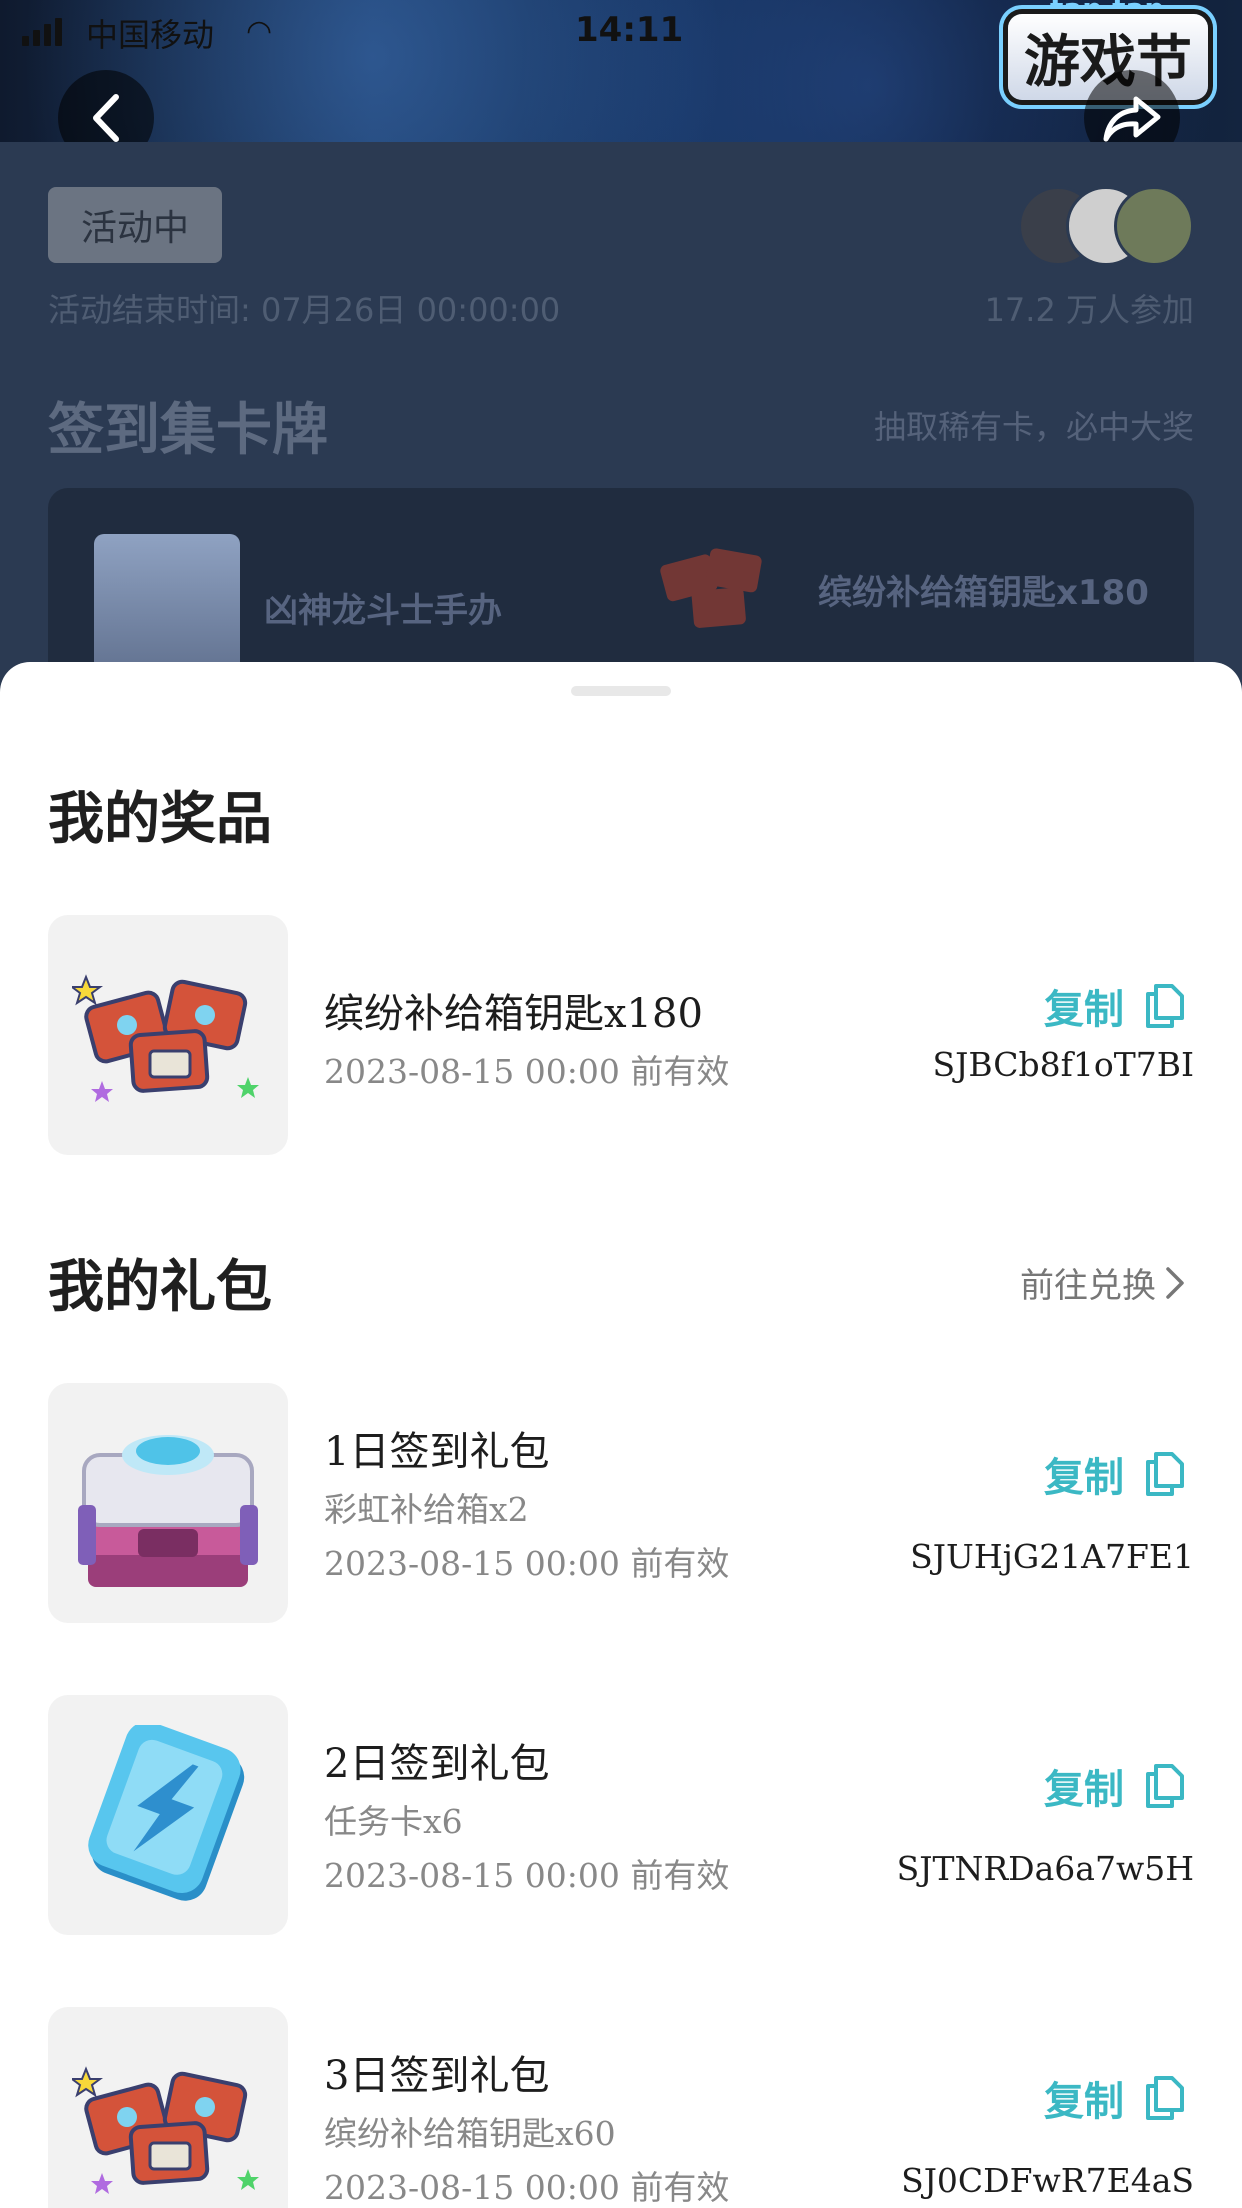  What do you see at coordinates (1088, 1286) in the screenshot?
I see `go-redeem-label: 前往兑换` at bounding box center [1088, 1286].